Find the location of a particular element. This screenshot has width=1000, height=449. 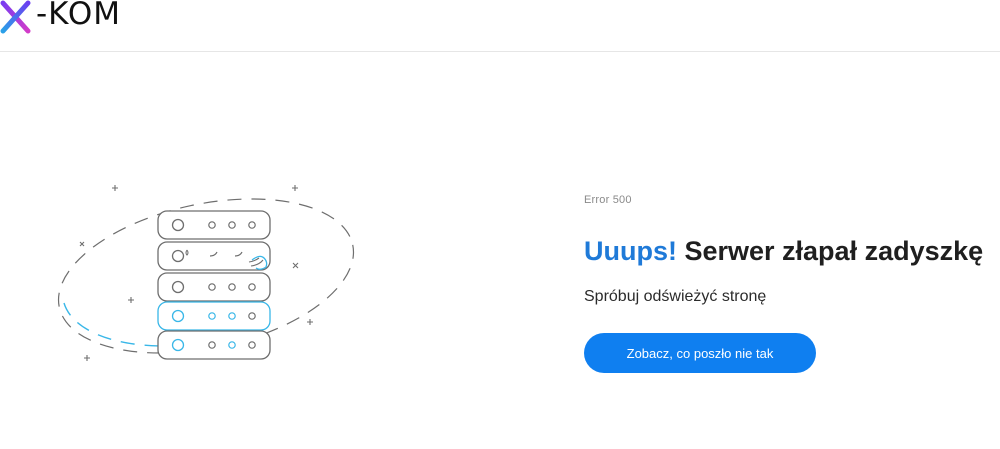

headline-accent: Uuups! is located at coordinates (630, 251).